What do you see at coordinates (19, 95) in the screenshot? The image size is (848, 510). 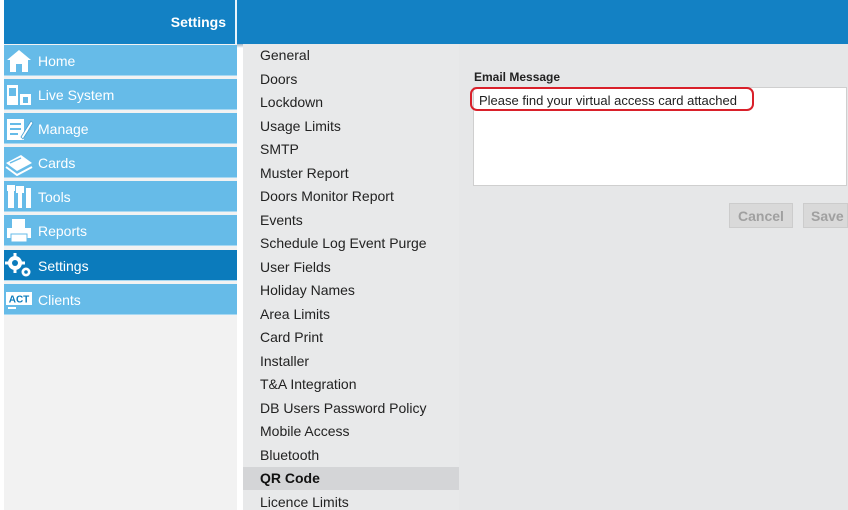 I see `live-system-icon` at bounding box center [19, 95].